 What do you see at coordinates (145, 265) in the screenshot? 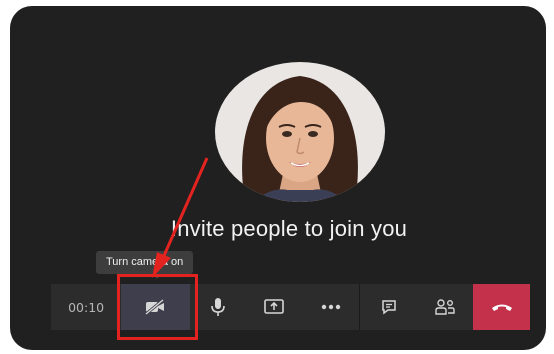
I see `camera-tooltip: Turn camera on` at bounding box center [145, 265].